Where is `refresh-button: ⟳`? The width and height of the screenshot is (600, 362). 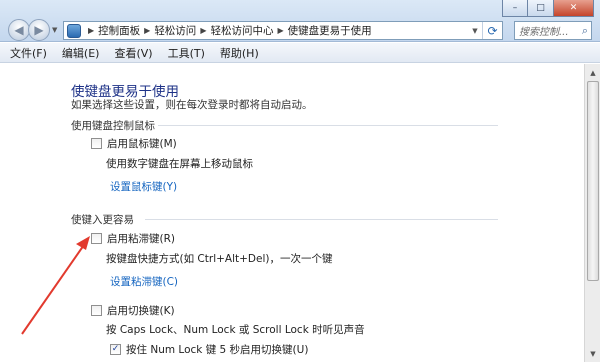 refresh-button: ⟳ is located at coordinates (492, 30).